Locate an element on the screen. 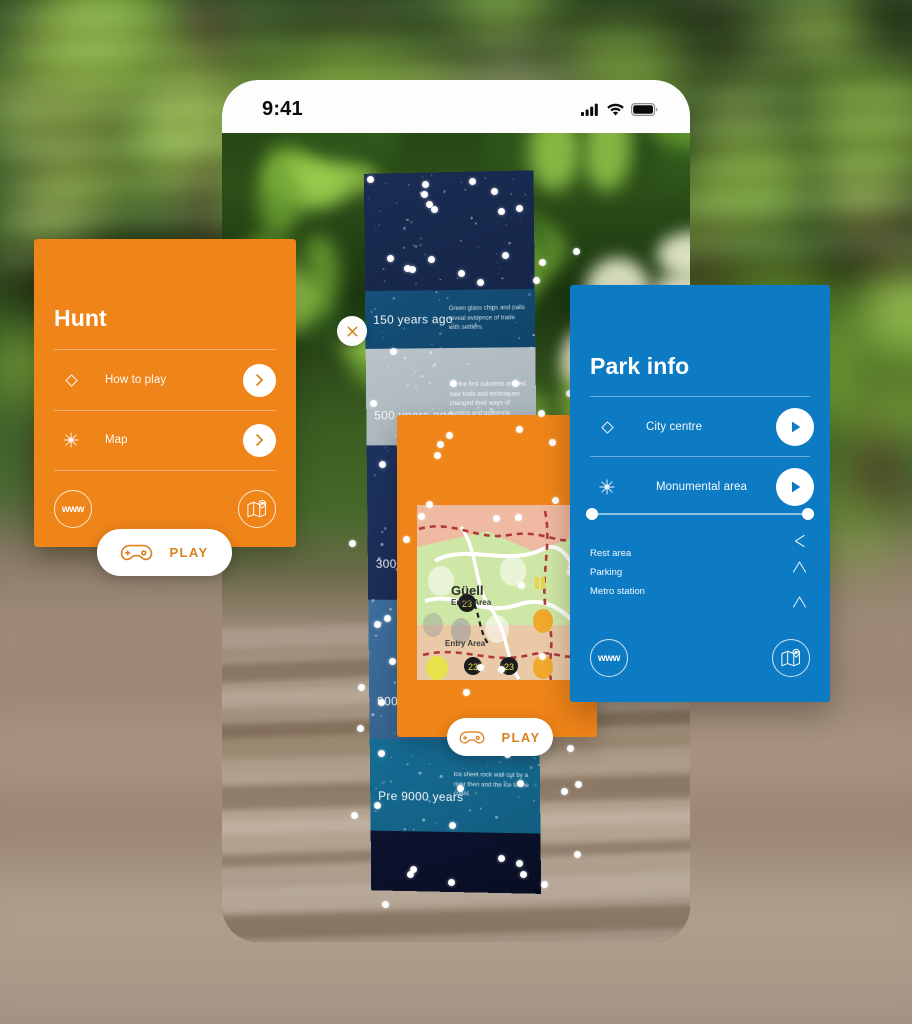 The height and width of the screenshot is (1024, 912). www-circle-icon: www is located at coordinates (73, 509).